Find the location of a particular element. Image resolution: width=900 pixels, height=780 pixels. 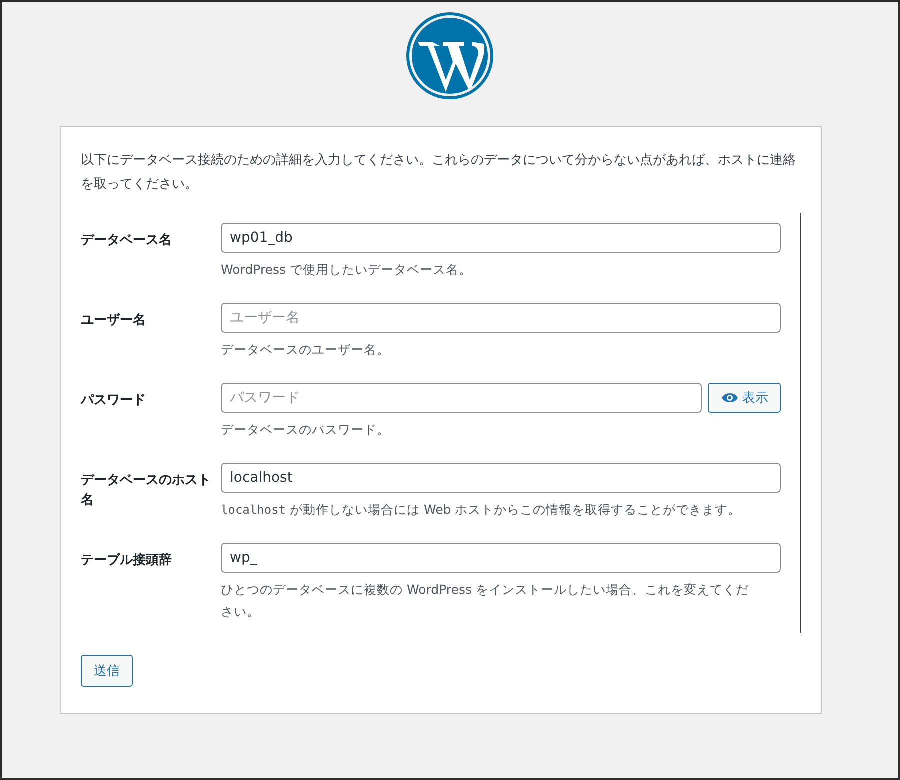

field-label: ユーザー名 is located at coordinates (114, 321).